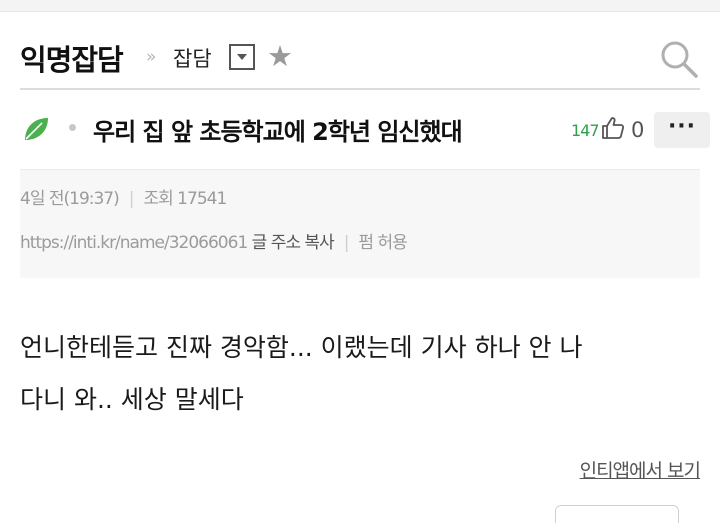 This screenshot has width=720, height=523. I want to click on post-body-line: 언니한테듣고 진짜 경악함... 이랬는데 기사 하나 안 나, so click(301, 347).